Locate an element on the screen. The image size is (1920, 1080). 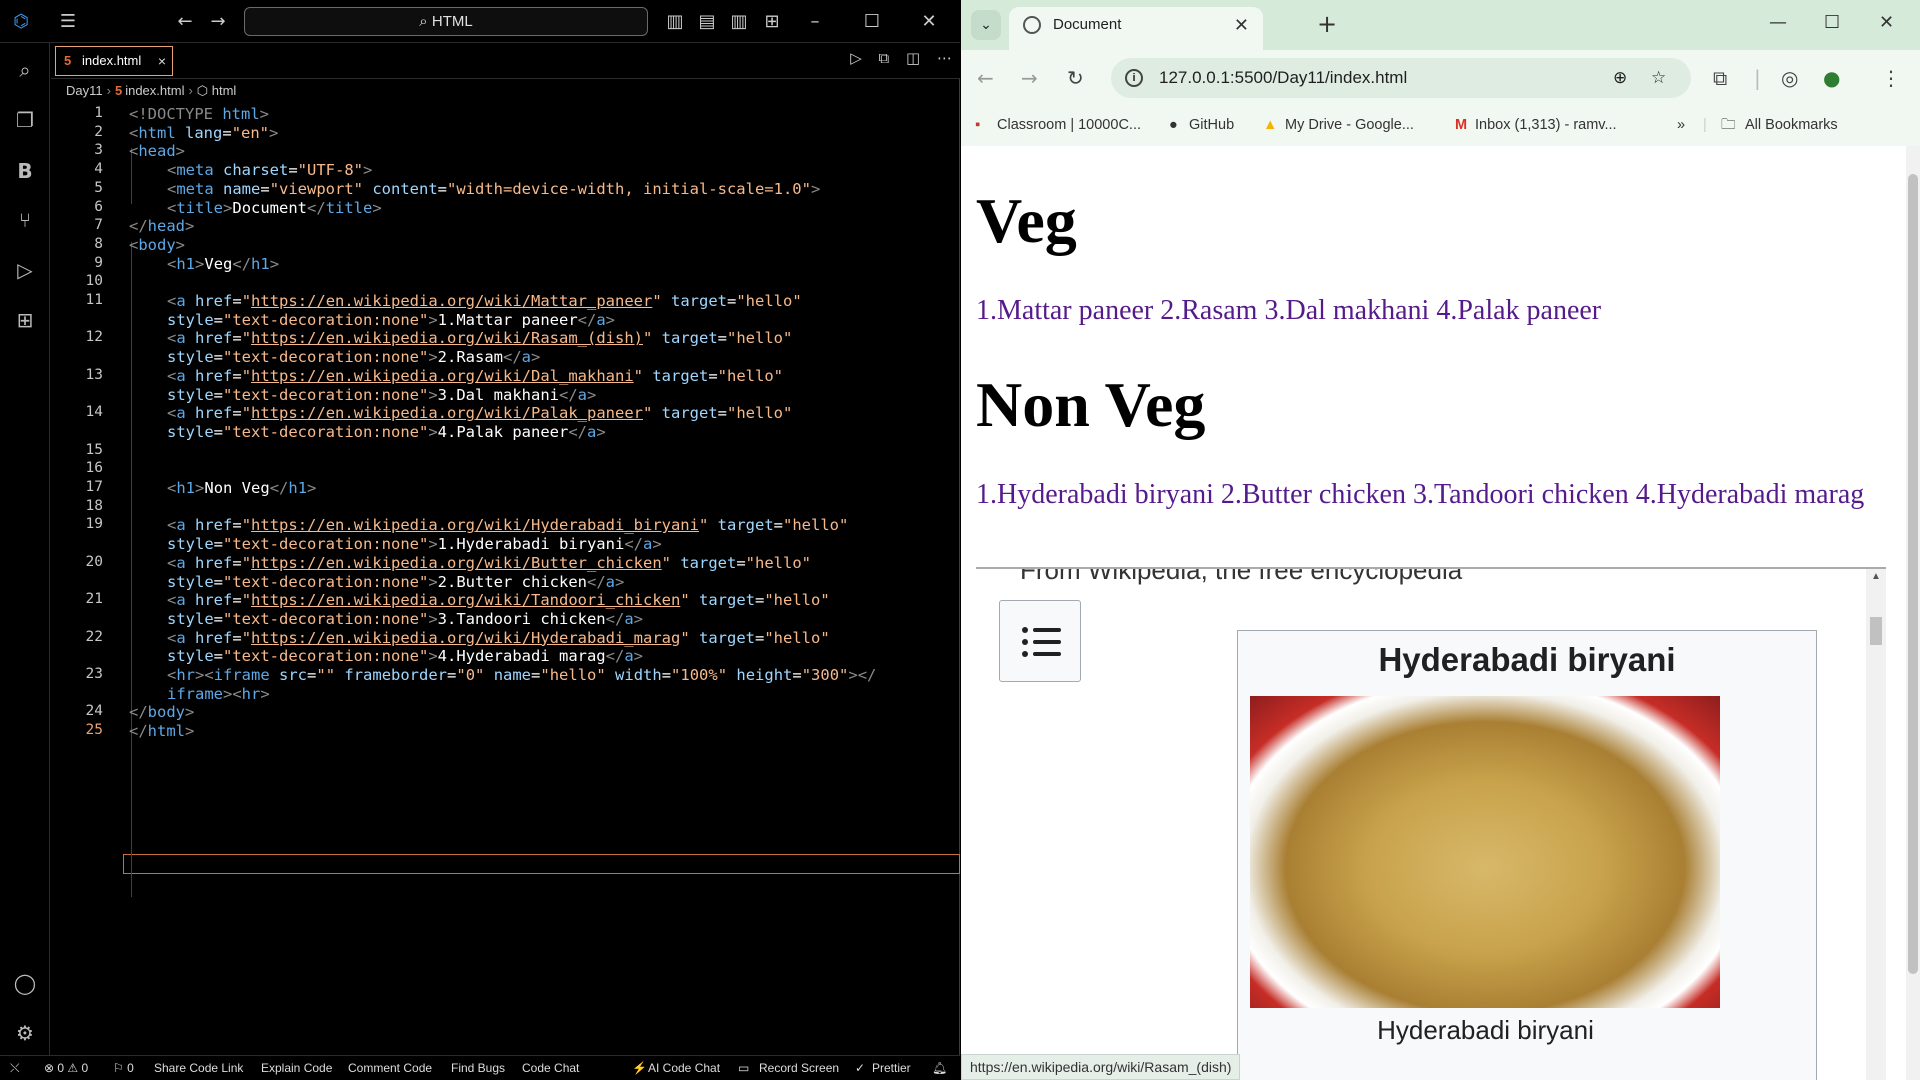
link-palak-paneer: 4.Palak paneer is located at coordinates (1518, 310).